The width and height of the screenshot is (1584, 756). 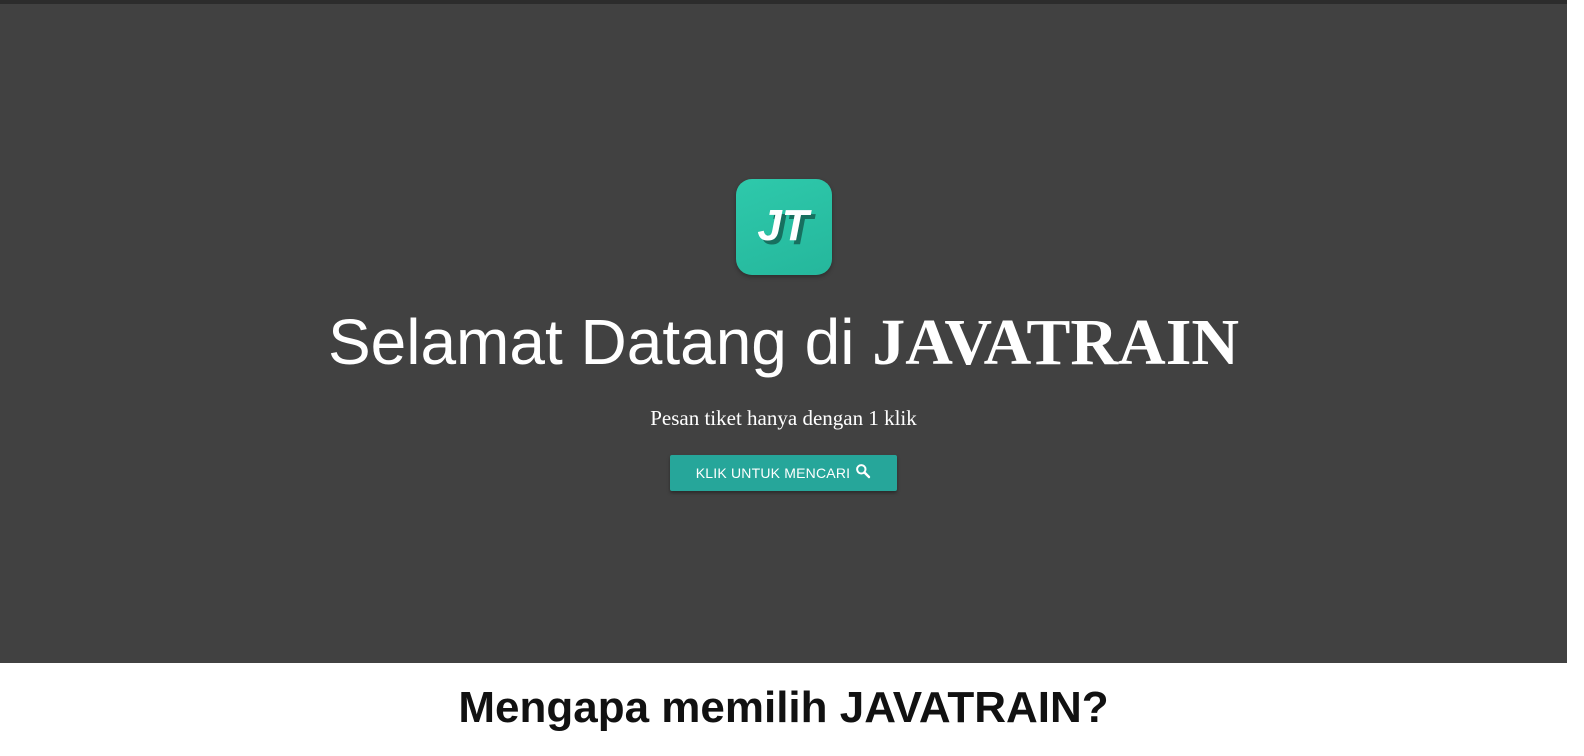 I want to click on why-choose-heading: Mengapa memilih JAVATRAIN?, so click(x=783, y=708).